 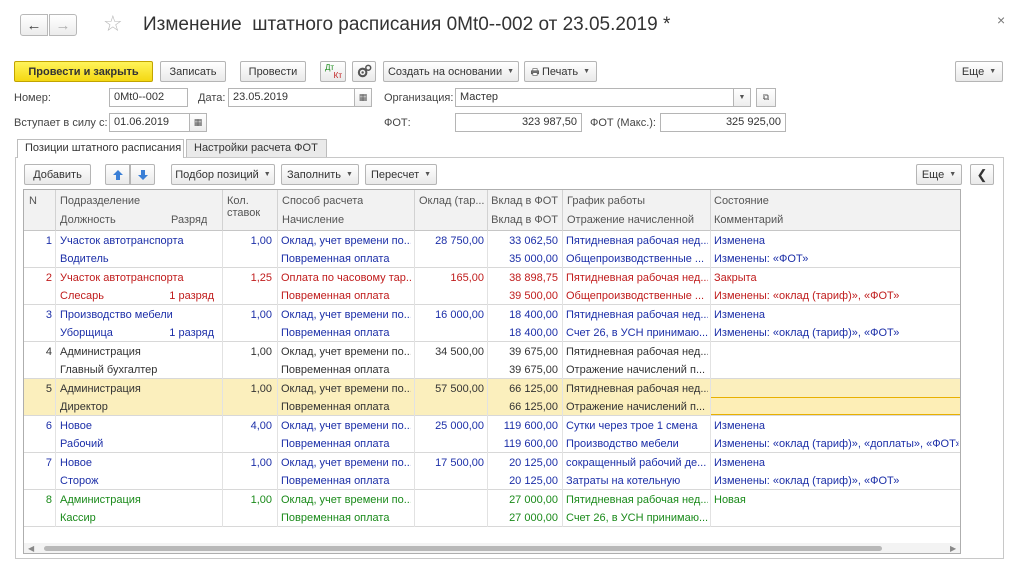 I want to click on accounting-cell: Производство мебели, so click(x=637, y=444).